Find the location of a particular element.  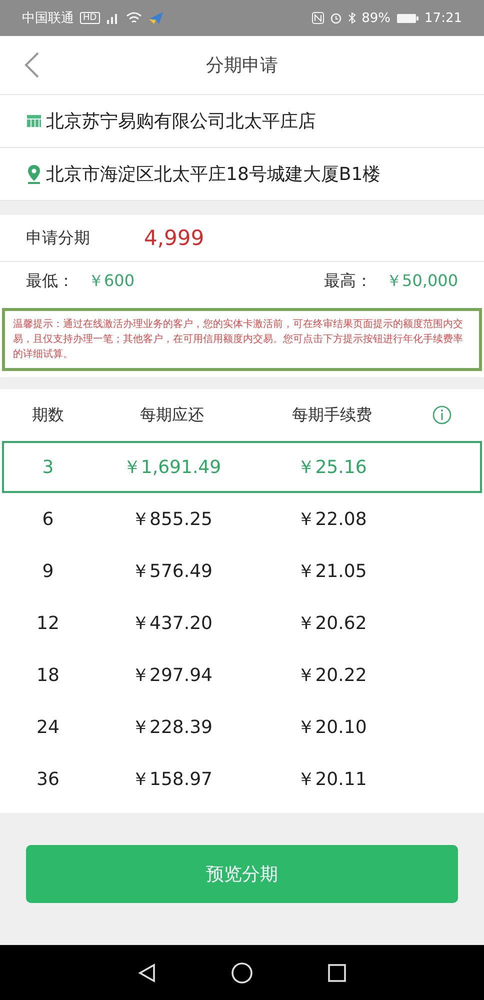

fee-cell-text: ￥20.62 is located at coordinates (332, 623).